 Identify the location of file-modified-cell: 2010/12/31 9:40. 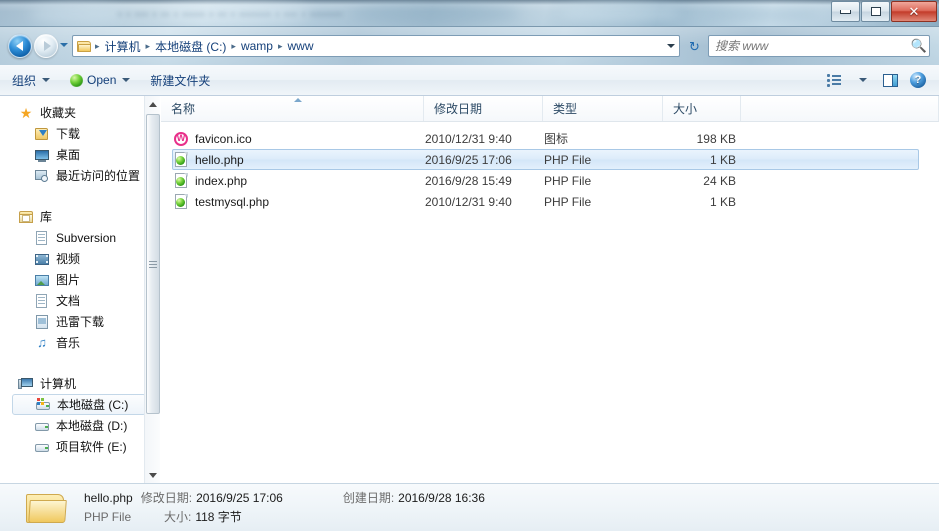
(468, 201).